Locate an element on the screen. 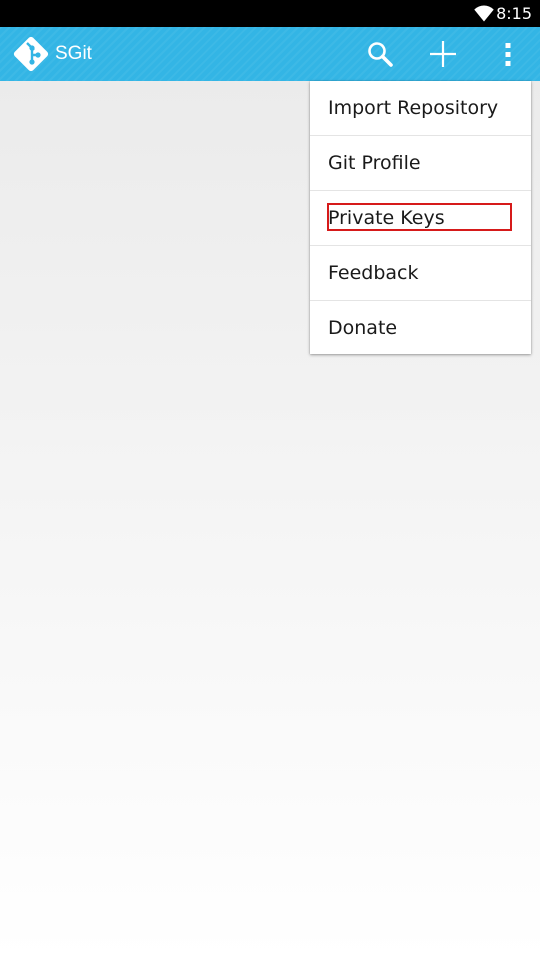 The width and height of the screenshot is (540, 960). menu-item-git-profile: Git Profile is located at coordinates (420, 163).